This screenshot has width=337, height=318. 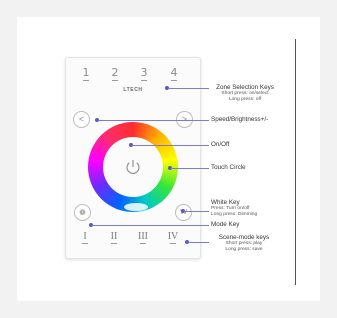 I want to click on power-icon, so click(x=133, y=167).